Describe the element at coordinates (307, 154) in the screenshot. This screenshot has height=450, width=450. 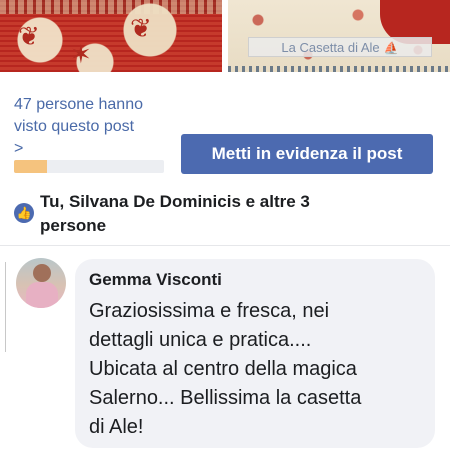
I see `boost-post-button: Metti in evidenza il post` at that location.